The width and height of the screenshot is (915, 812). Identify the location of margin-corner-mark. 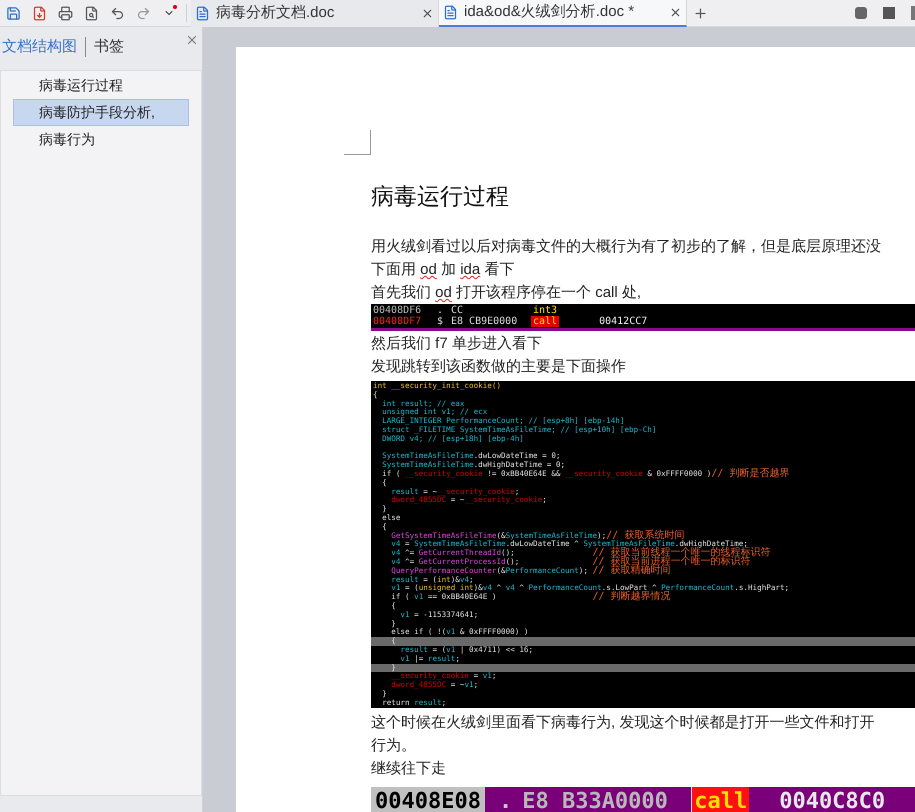
(357, 142).